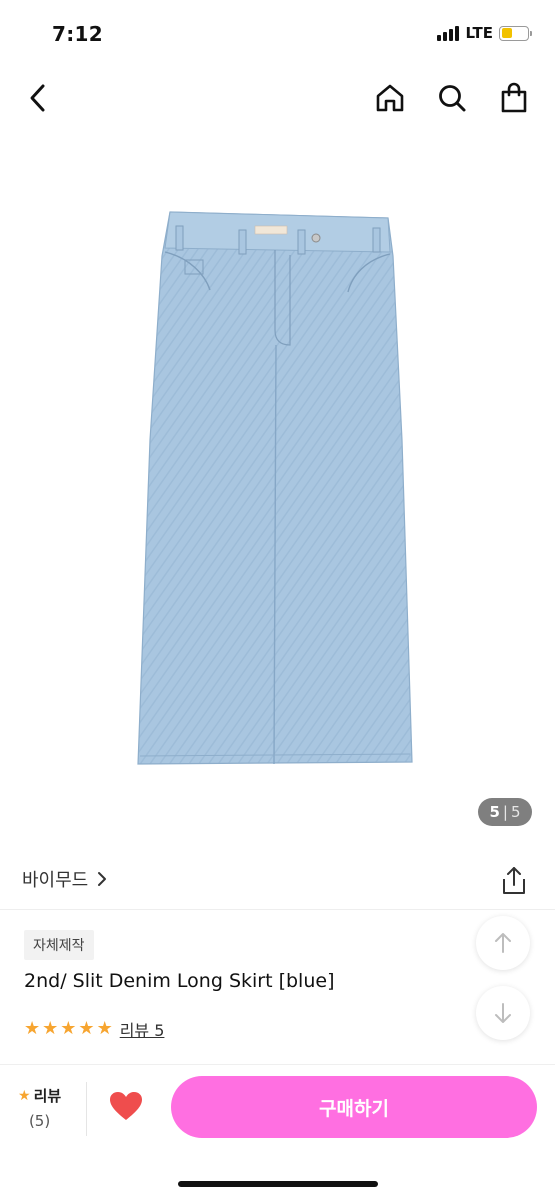 The image size is (555, 1201). I want to click on shopping-bag-icon, so click(514, 97).